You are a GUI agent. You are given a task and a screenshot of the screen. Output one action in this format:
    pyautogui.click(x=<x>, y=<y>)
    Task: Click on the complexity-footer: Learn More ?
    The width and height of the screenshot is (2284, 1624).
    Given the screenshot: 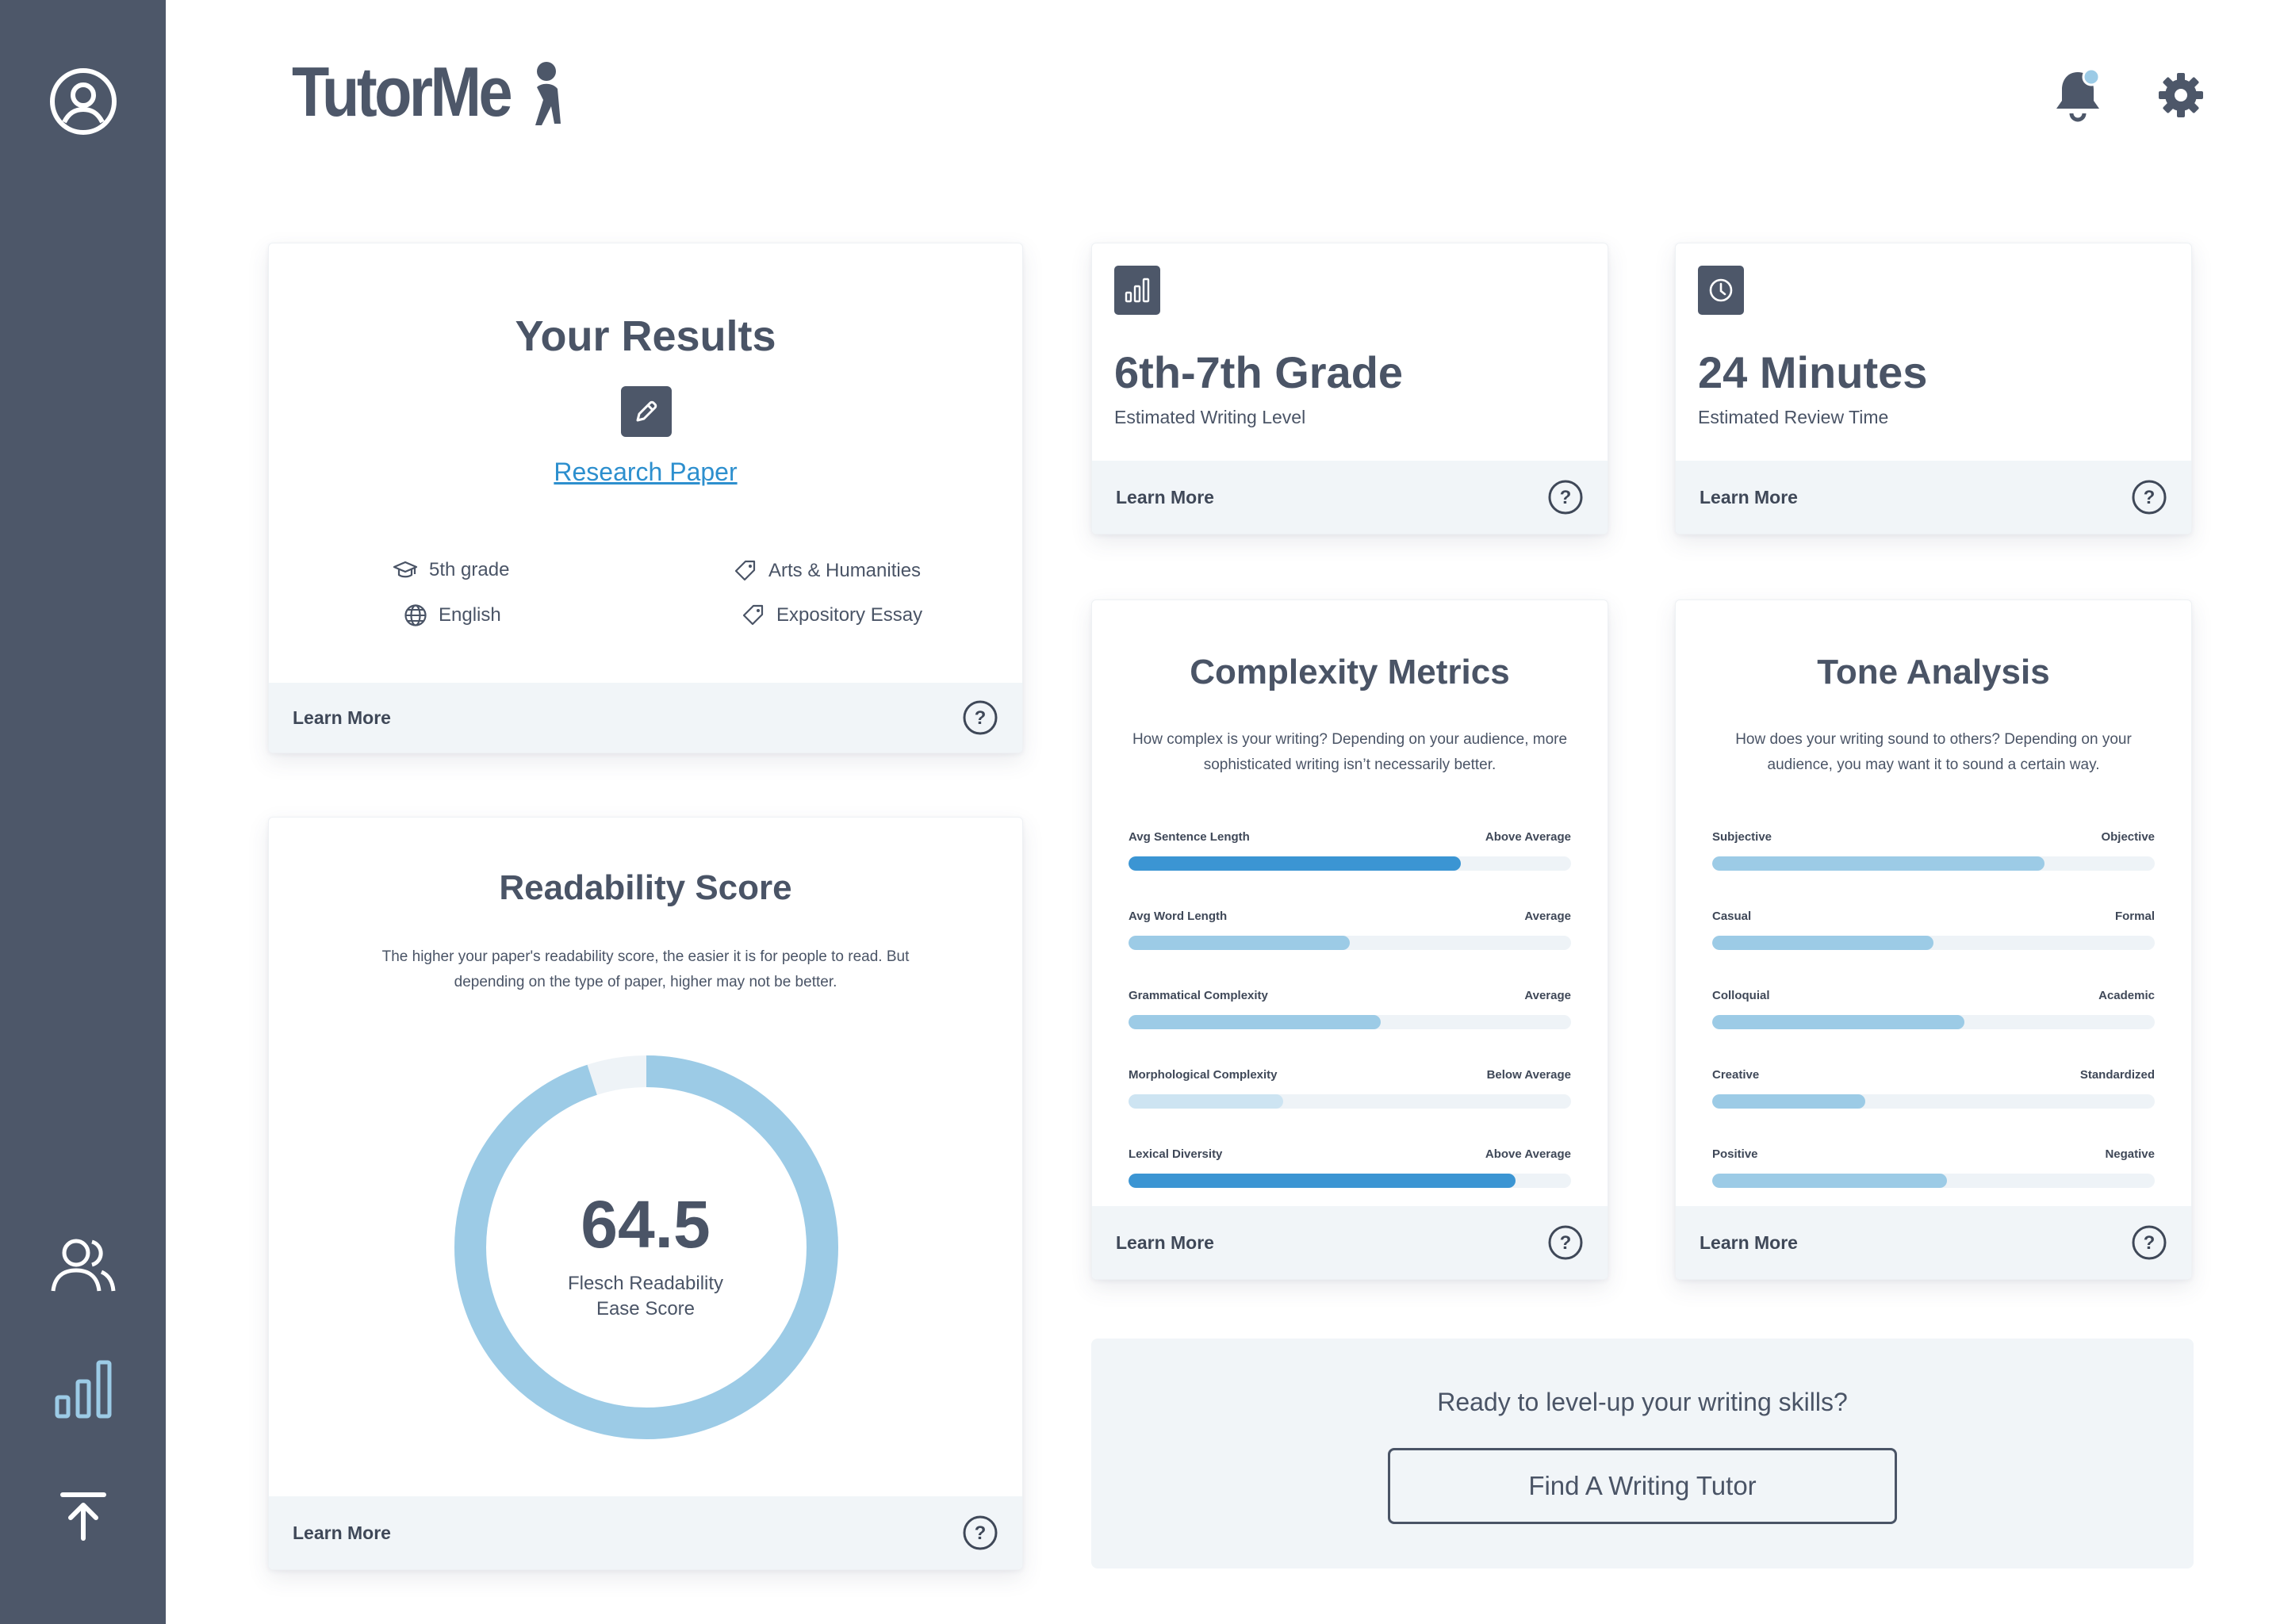 What is the action you would take?
    pyautogui.click(x=1350, y=1242)
    